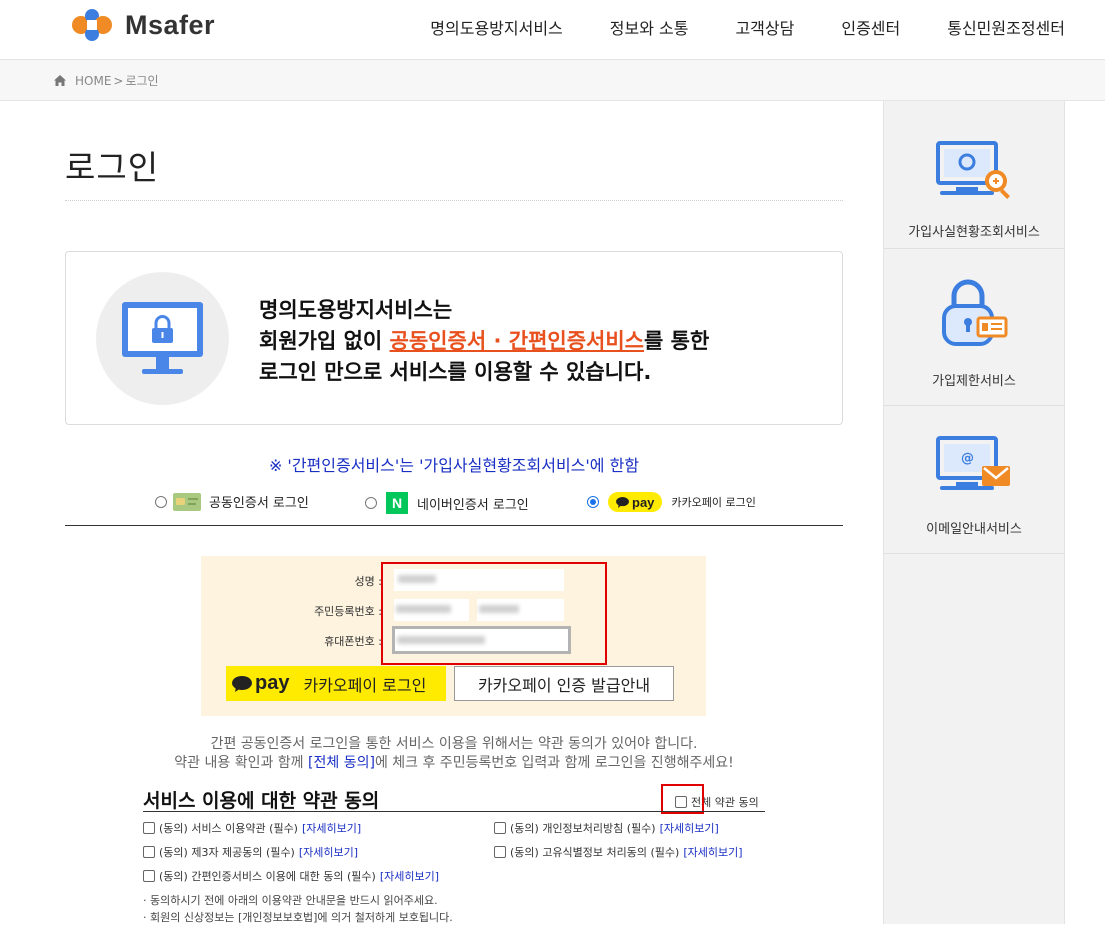 Image resolution: width=1105 pixels, height=925 pixels. Describe the element at coordinates (974, 381) in the screenshot. I see `sidebar-item-subscription-restriction-label: 가입제한서비스` at that location.